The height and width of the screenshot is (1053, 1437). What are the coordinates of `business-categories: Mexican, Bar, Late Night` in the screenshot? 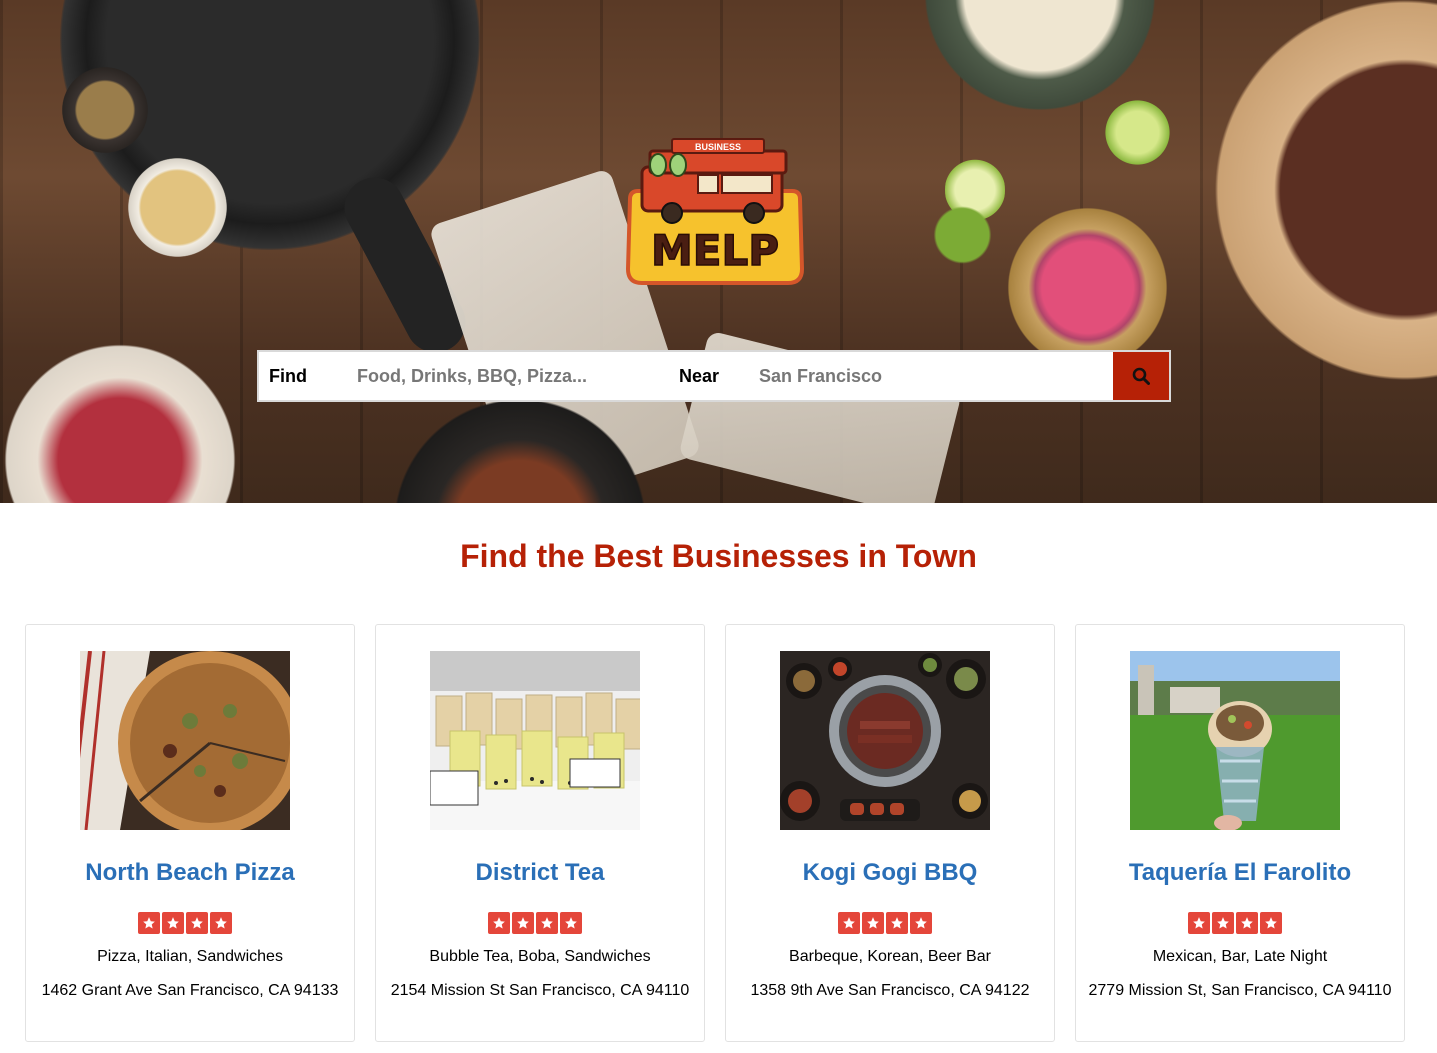 It's located at (1240, 956).